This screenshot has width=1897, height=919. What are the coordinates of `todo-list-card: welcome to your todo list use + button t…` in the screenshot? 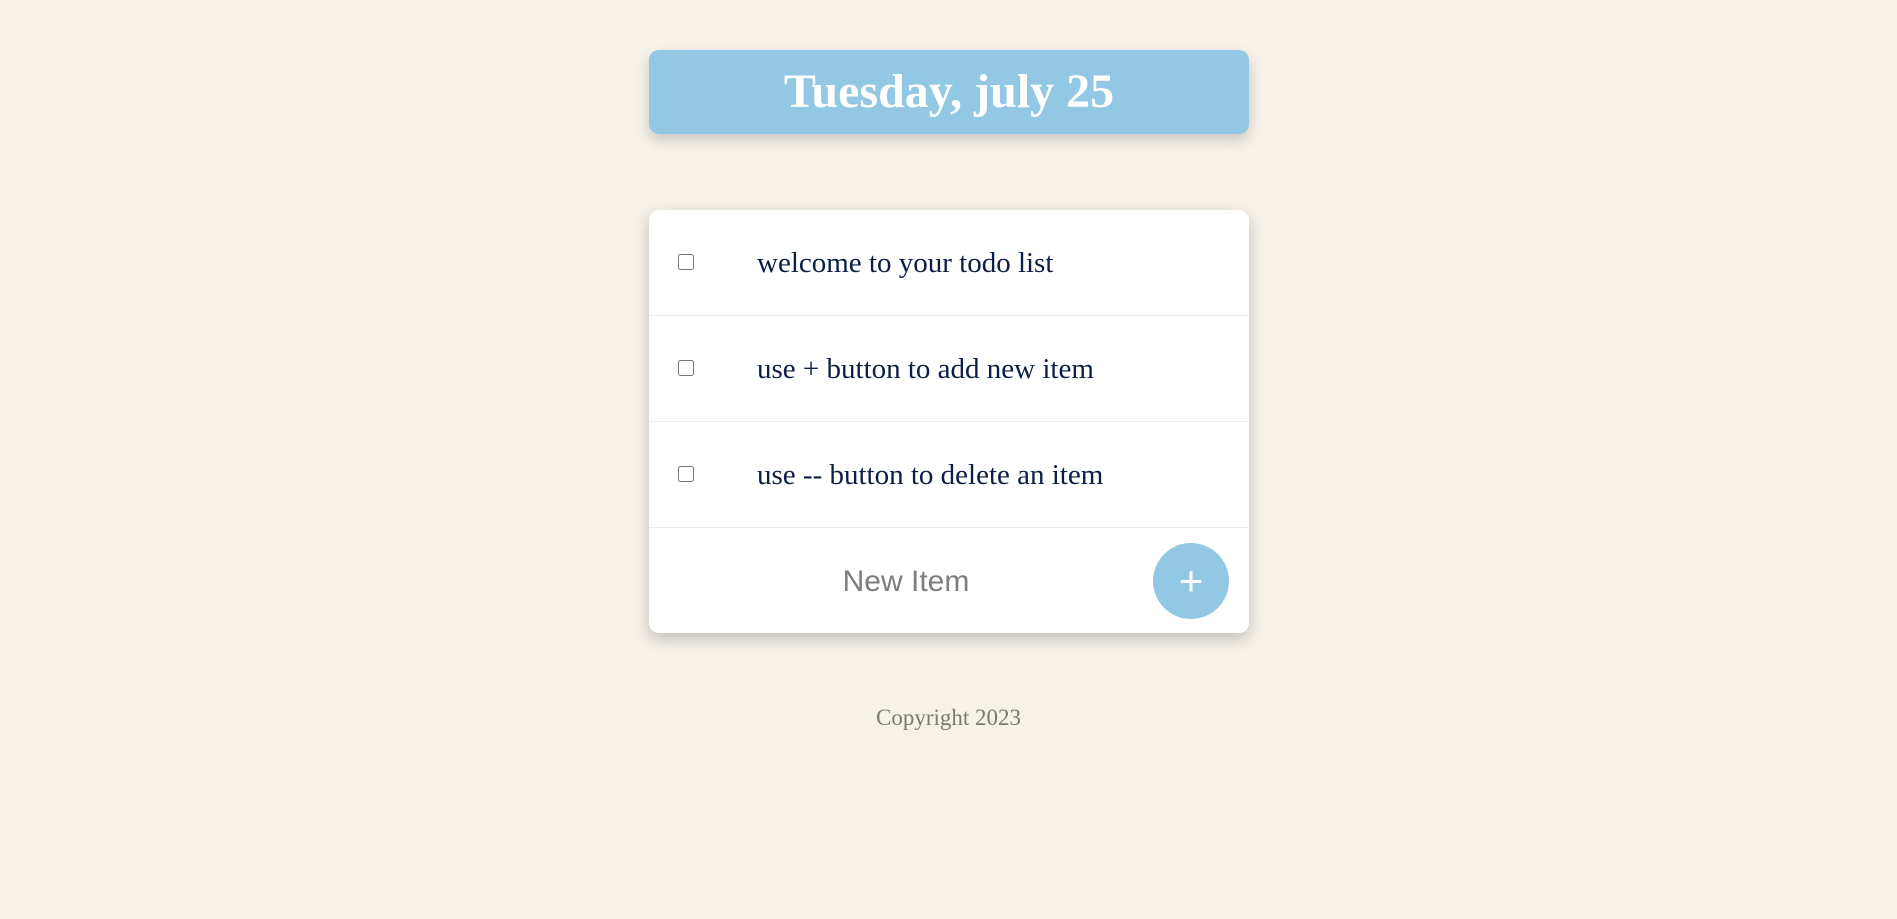 It's located at (949, 421).